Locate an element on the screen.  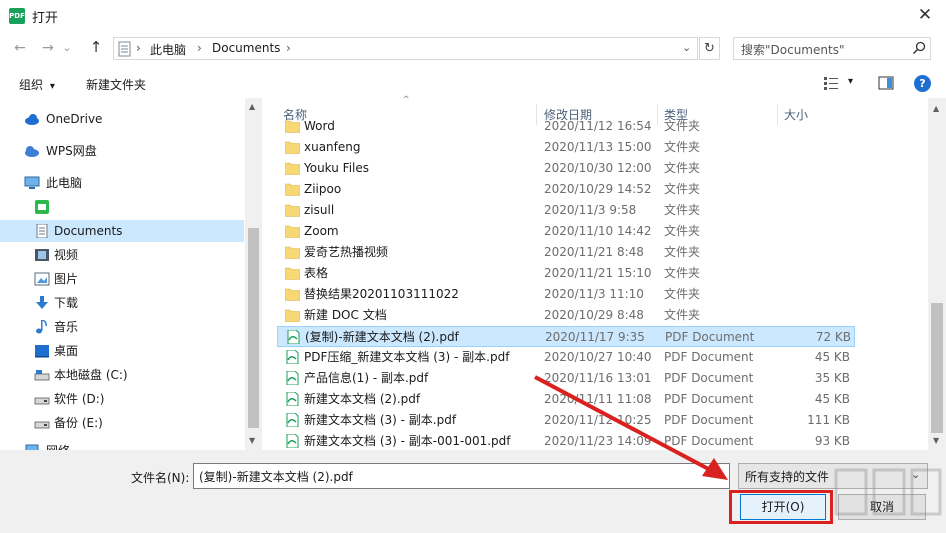
watermark-logo is located at coordinates (888, 492).